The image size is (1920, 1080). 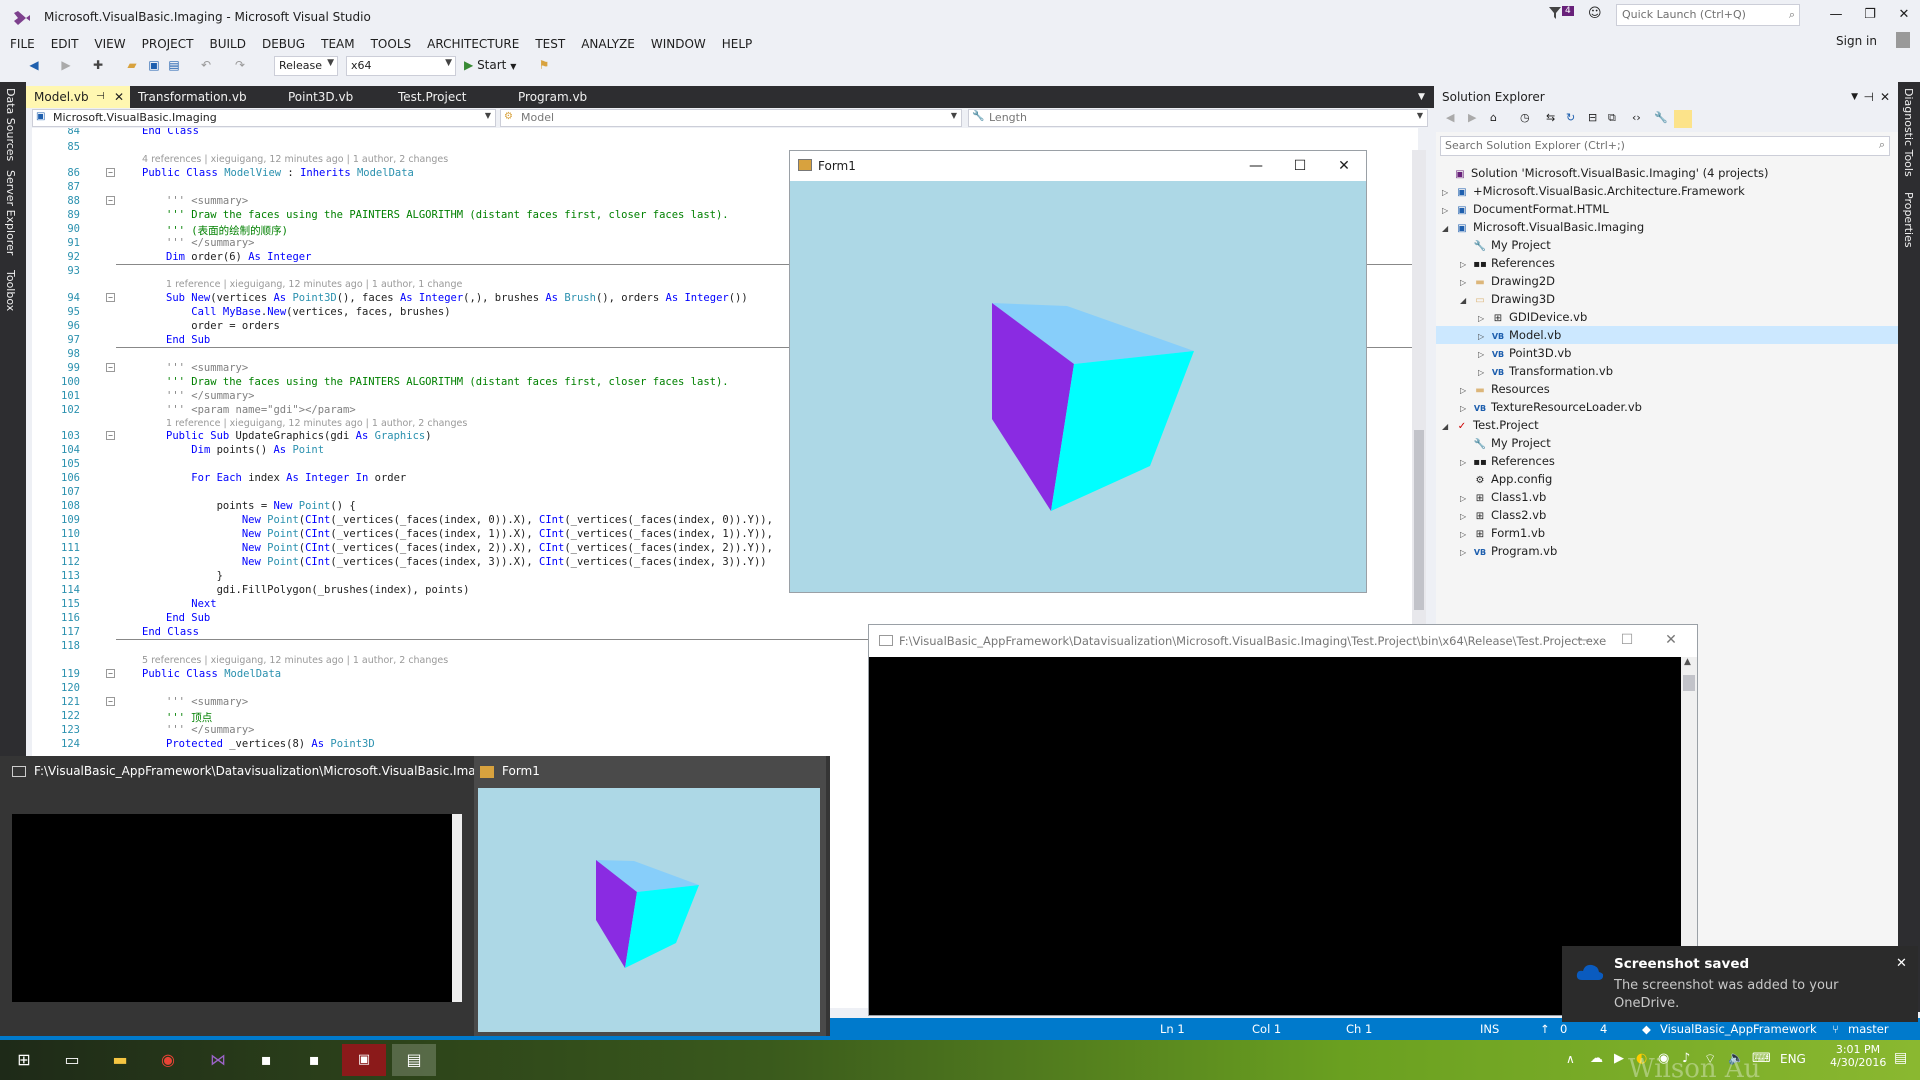 I want to click on language-indicator: ENG, so click(x=1793, y=1059).